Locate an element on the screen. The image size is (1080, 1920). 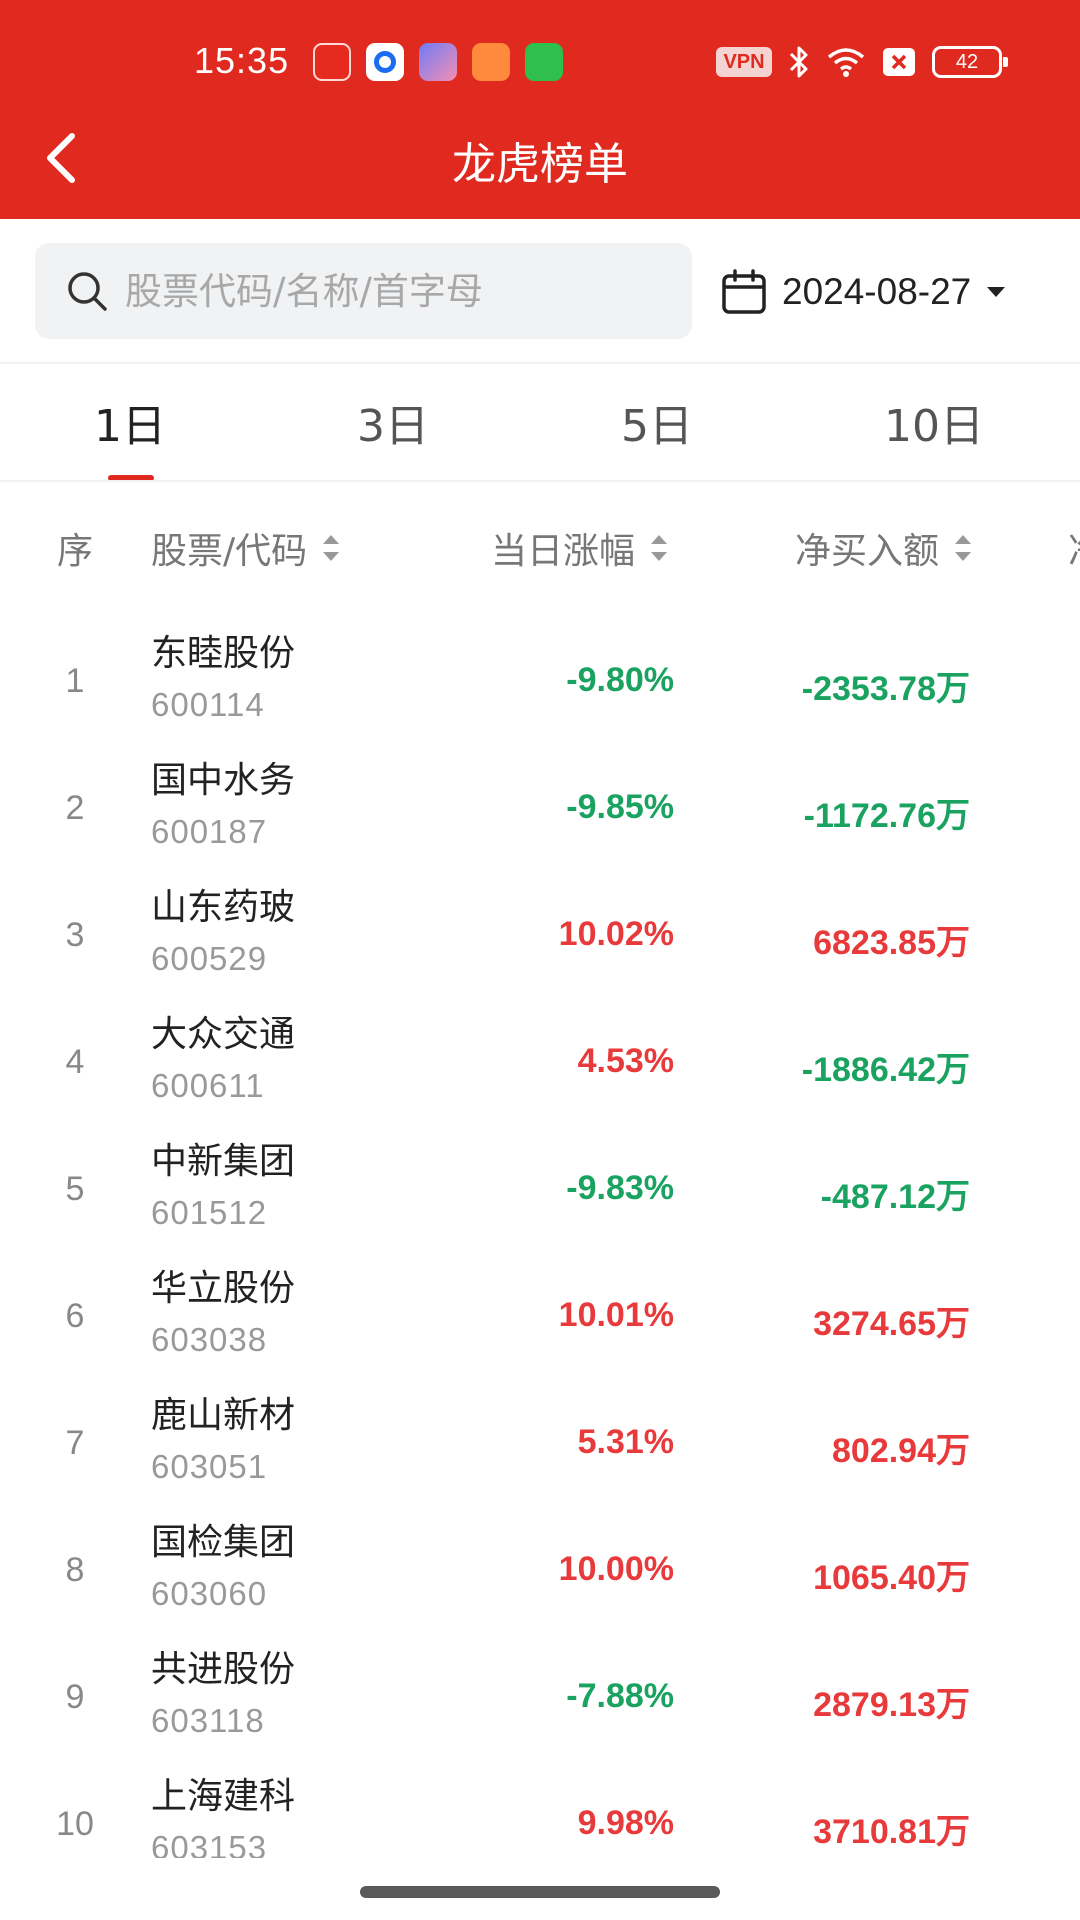
daily-change: 10.00% is located at coordinates (616, 1569).